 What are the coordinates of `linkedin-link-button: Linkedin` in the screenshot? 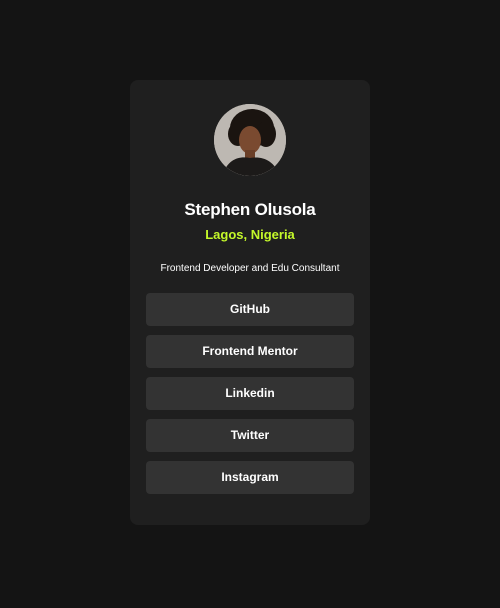 It's located at (250, 393).